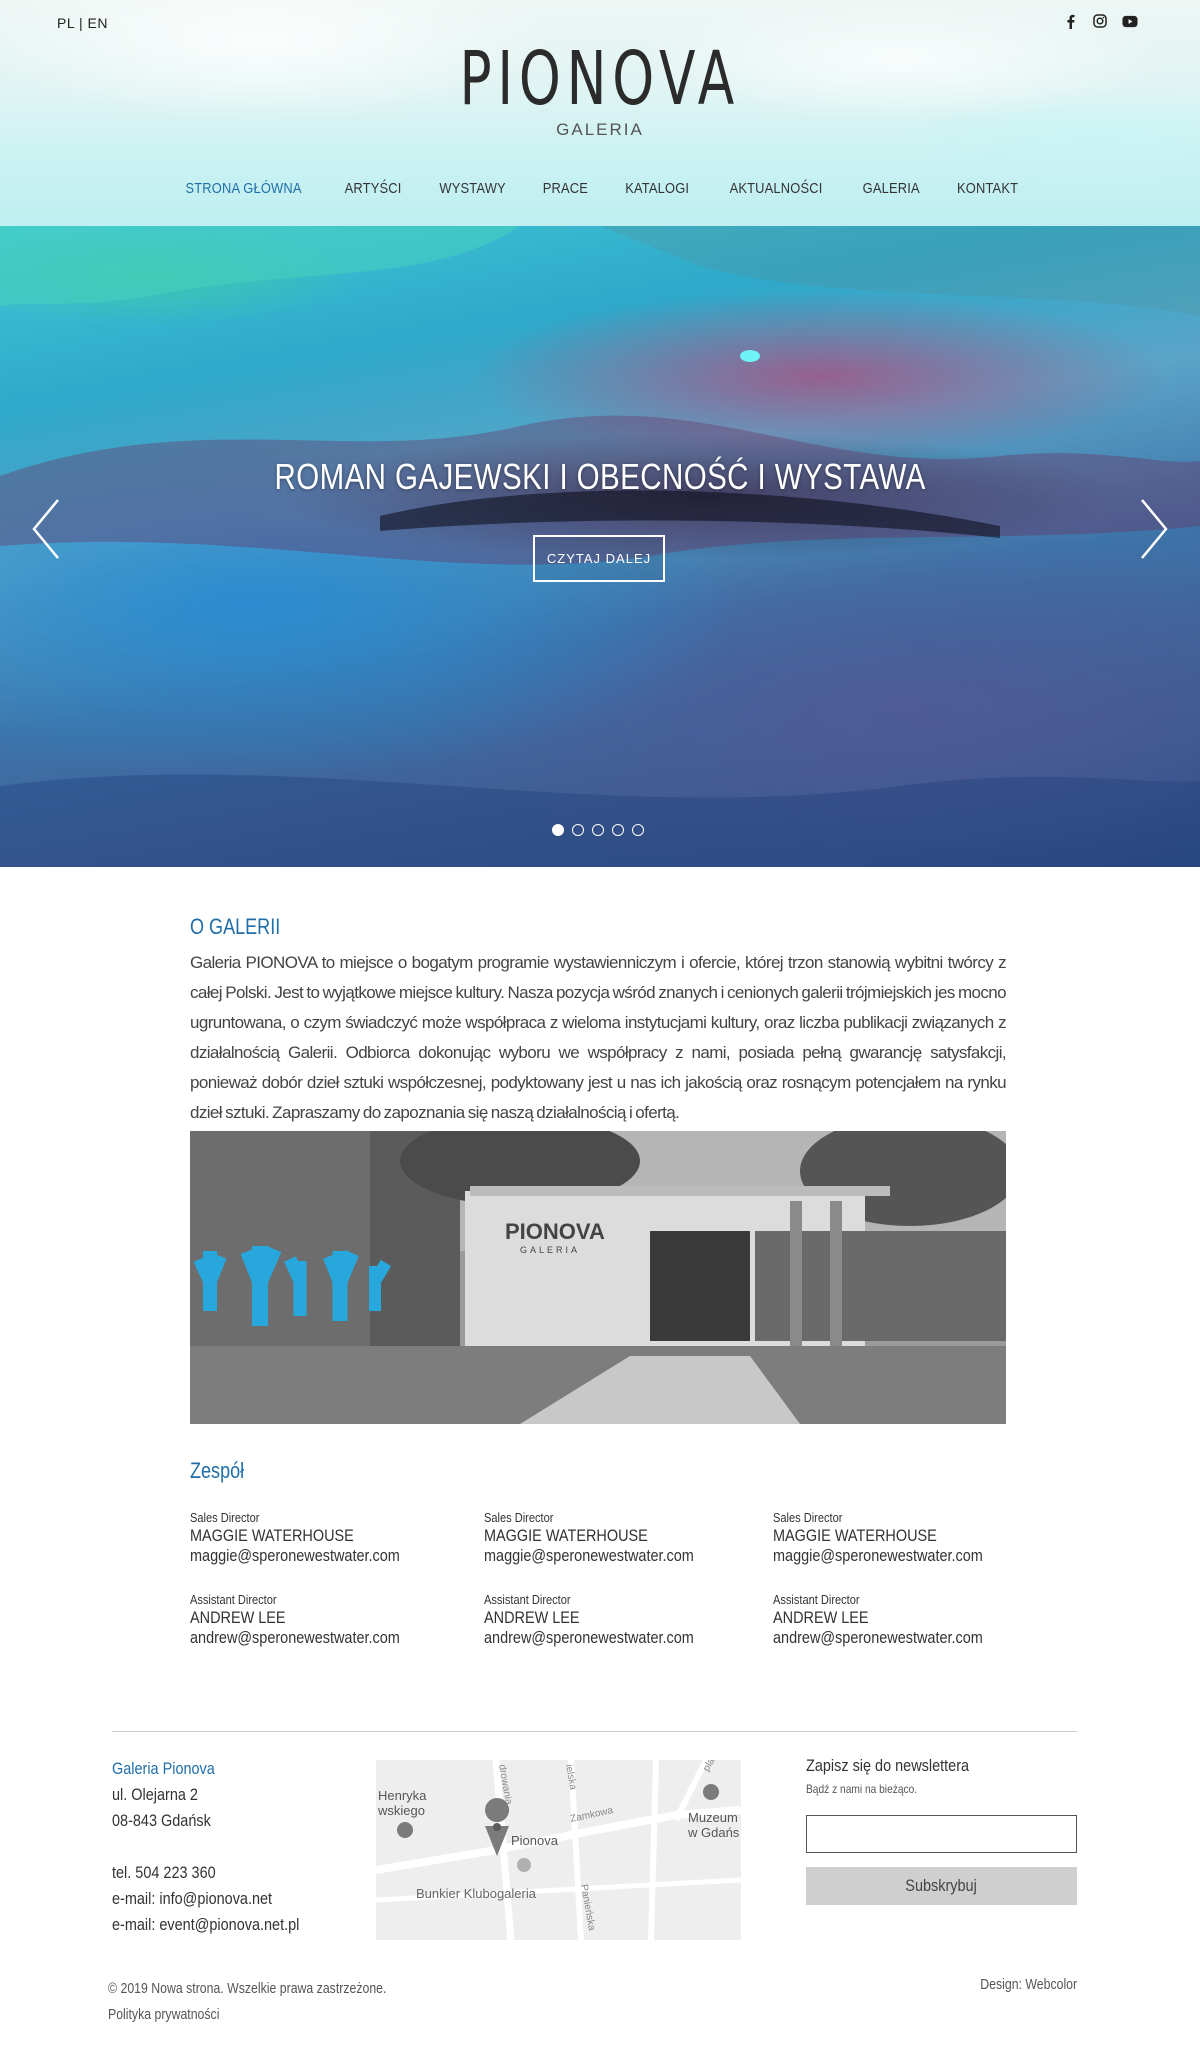  Describe the element at coordinates (205, 1925) in the screenshot. I see `footer-email-event: e-mail: event@pionova.net.pl` at that location.